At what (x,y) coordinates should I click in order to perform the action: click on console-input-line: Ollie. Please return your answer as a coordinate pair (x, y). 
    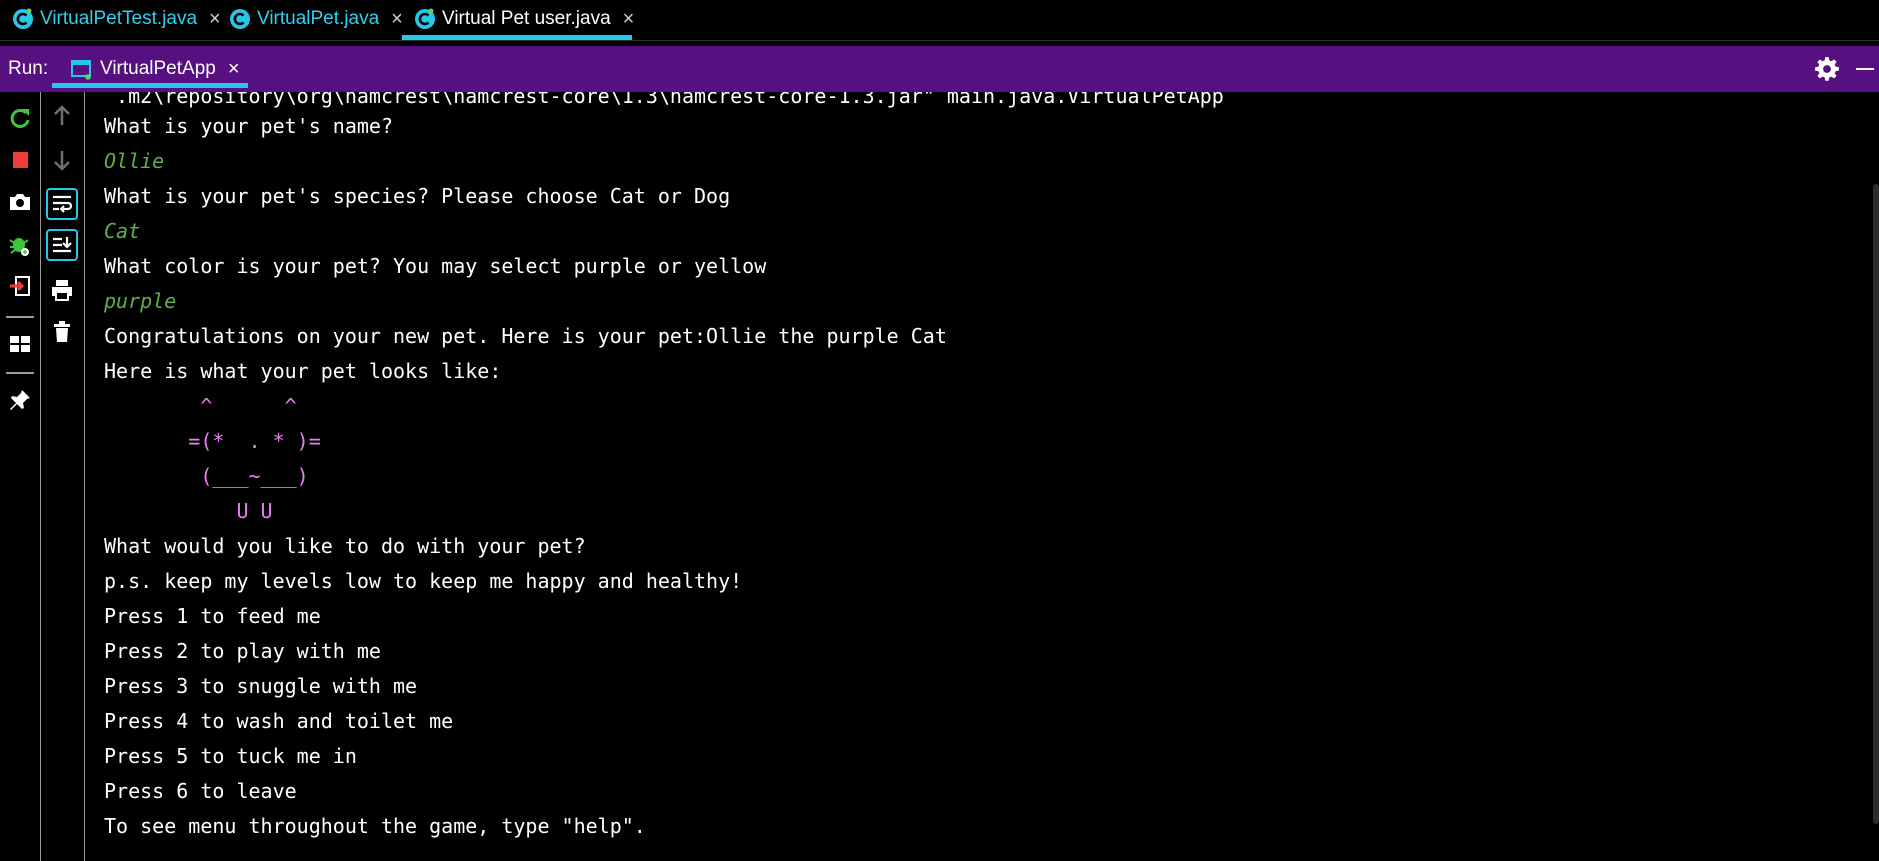
    Looking at the image, I should click on (134, 161).